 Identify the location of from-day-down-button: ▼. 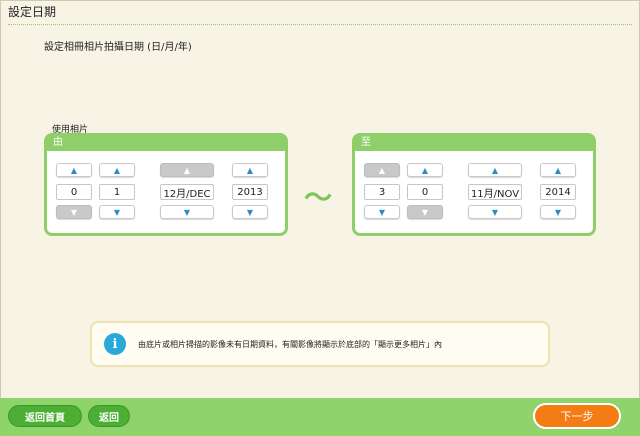
(74, 212).